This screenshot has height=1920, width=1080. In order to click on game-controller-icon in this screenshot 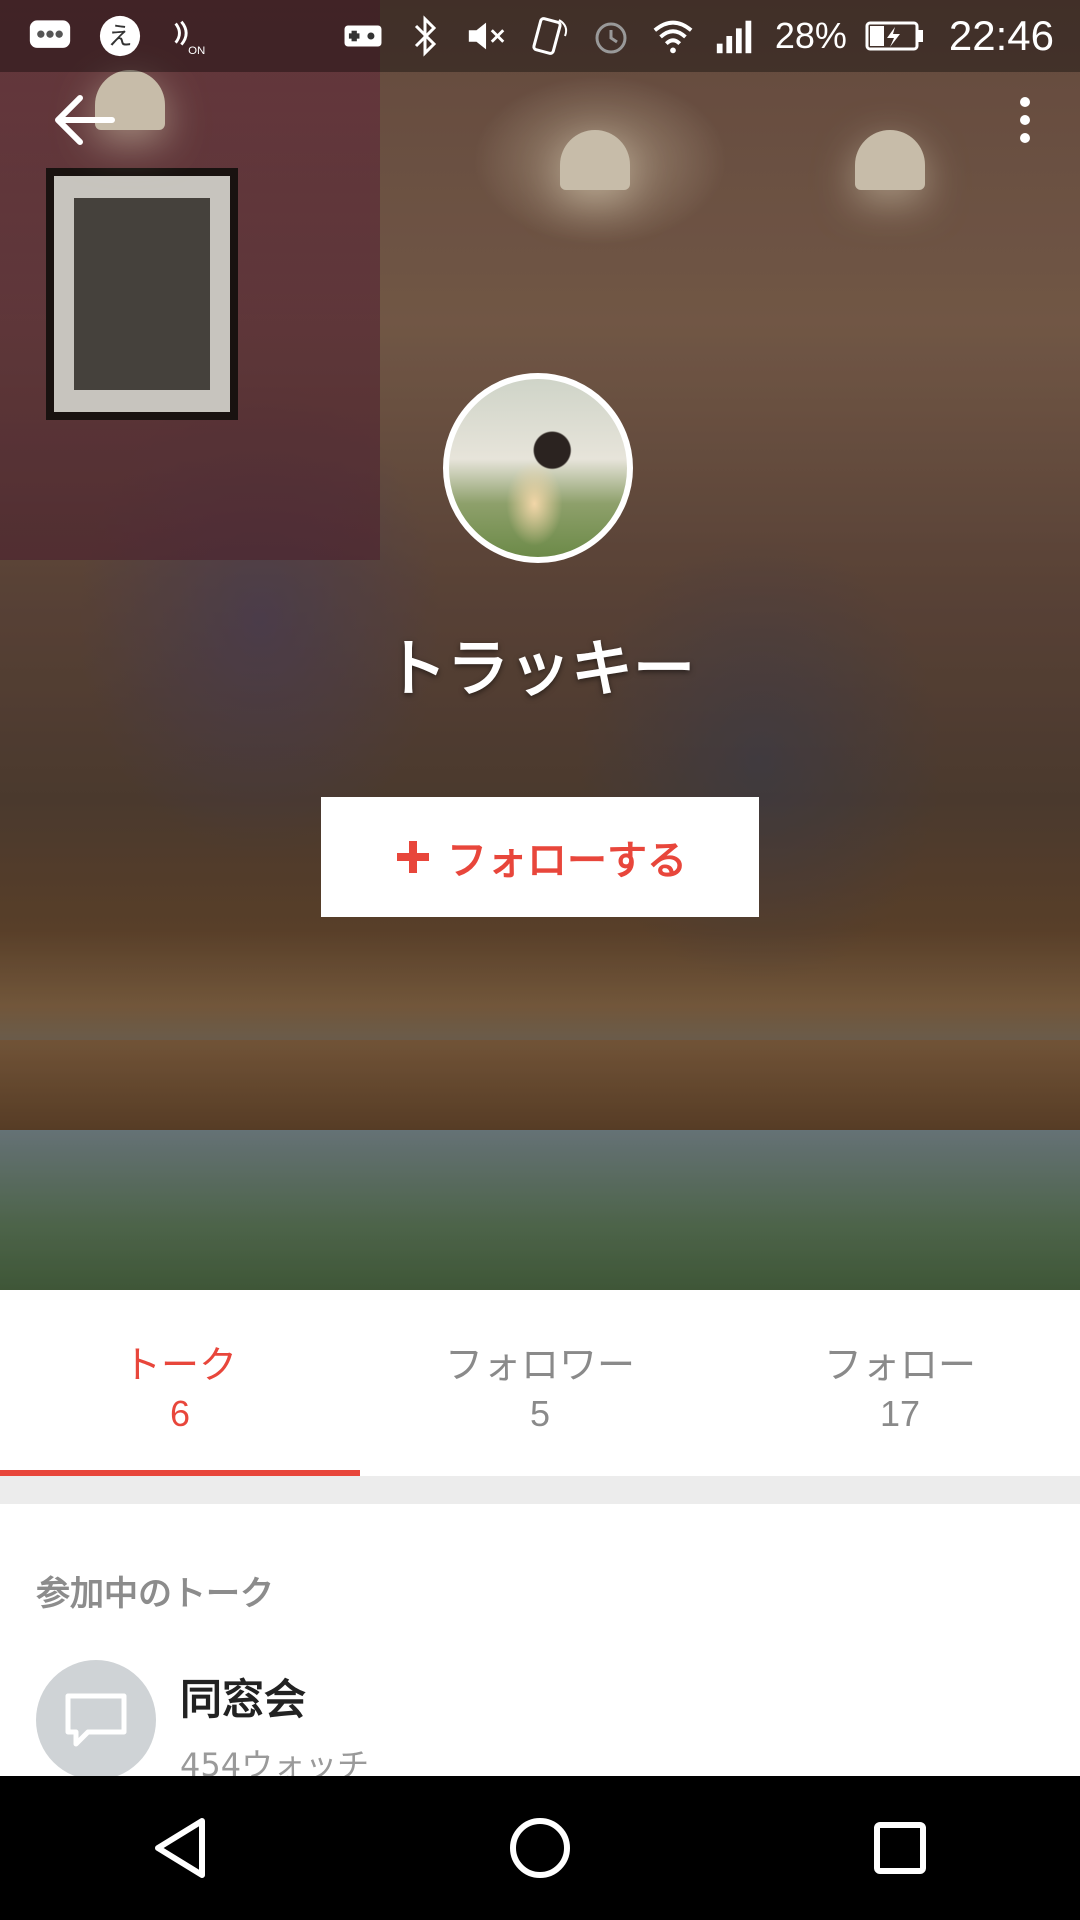, I will do `click(363, 36)`.